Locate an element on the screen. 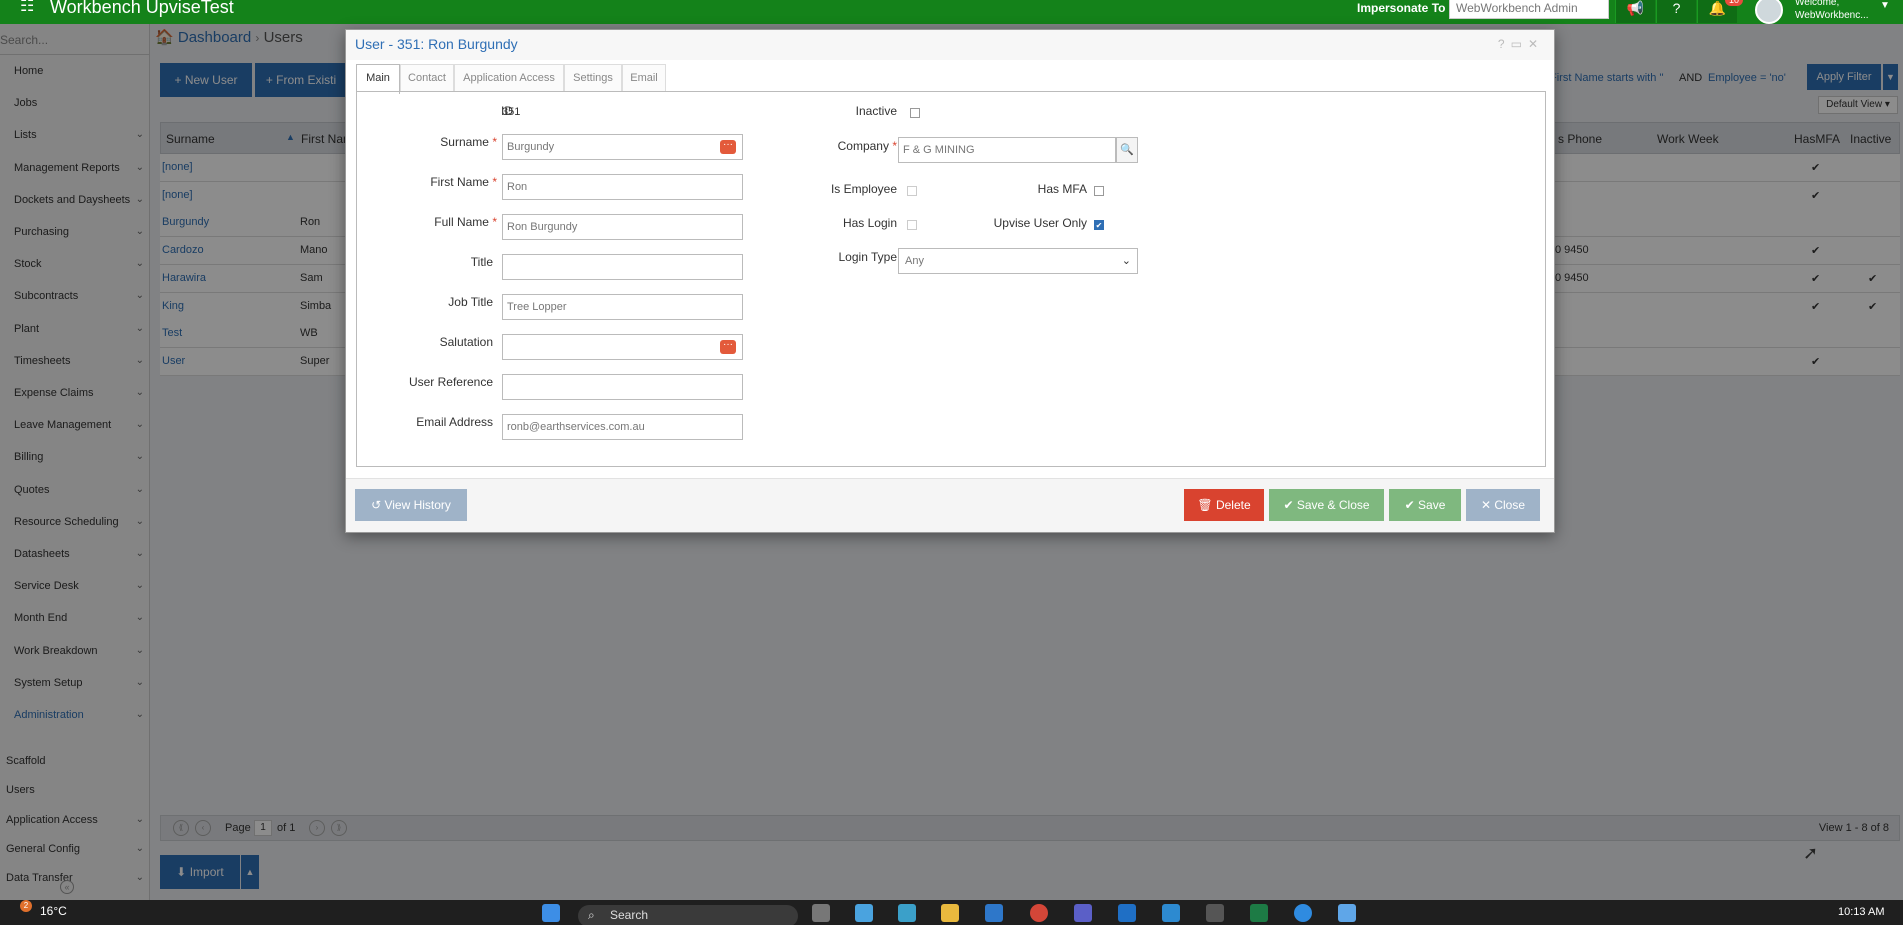 This screenshot has height=925, width=1903. close-button: ✕ Close is located at coordinates (1503, 505).